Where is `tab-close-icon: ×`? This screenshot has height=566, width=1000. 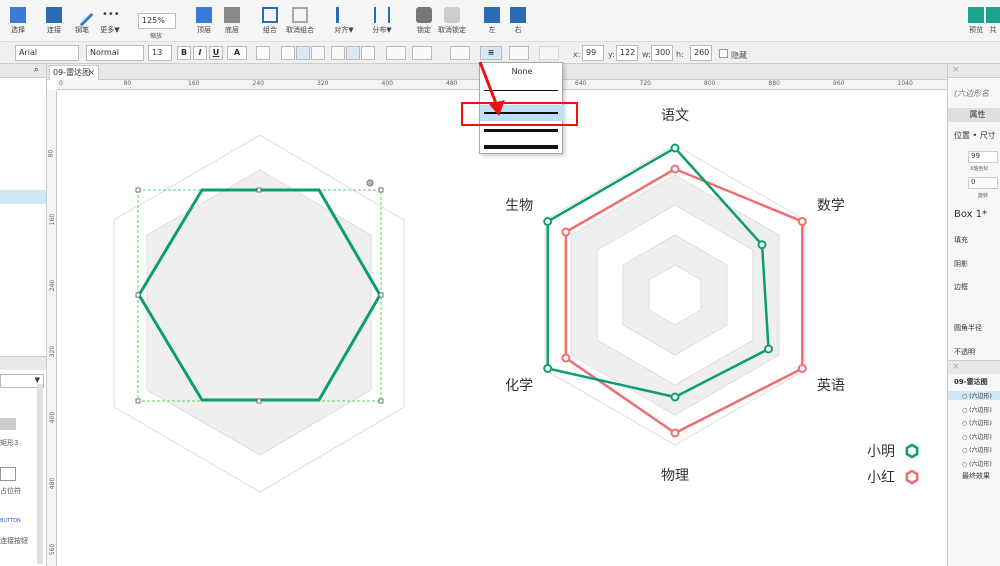 tab-close-icon: × is located at coordinates (91, 72).